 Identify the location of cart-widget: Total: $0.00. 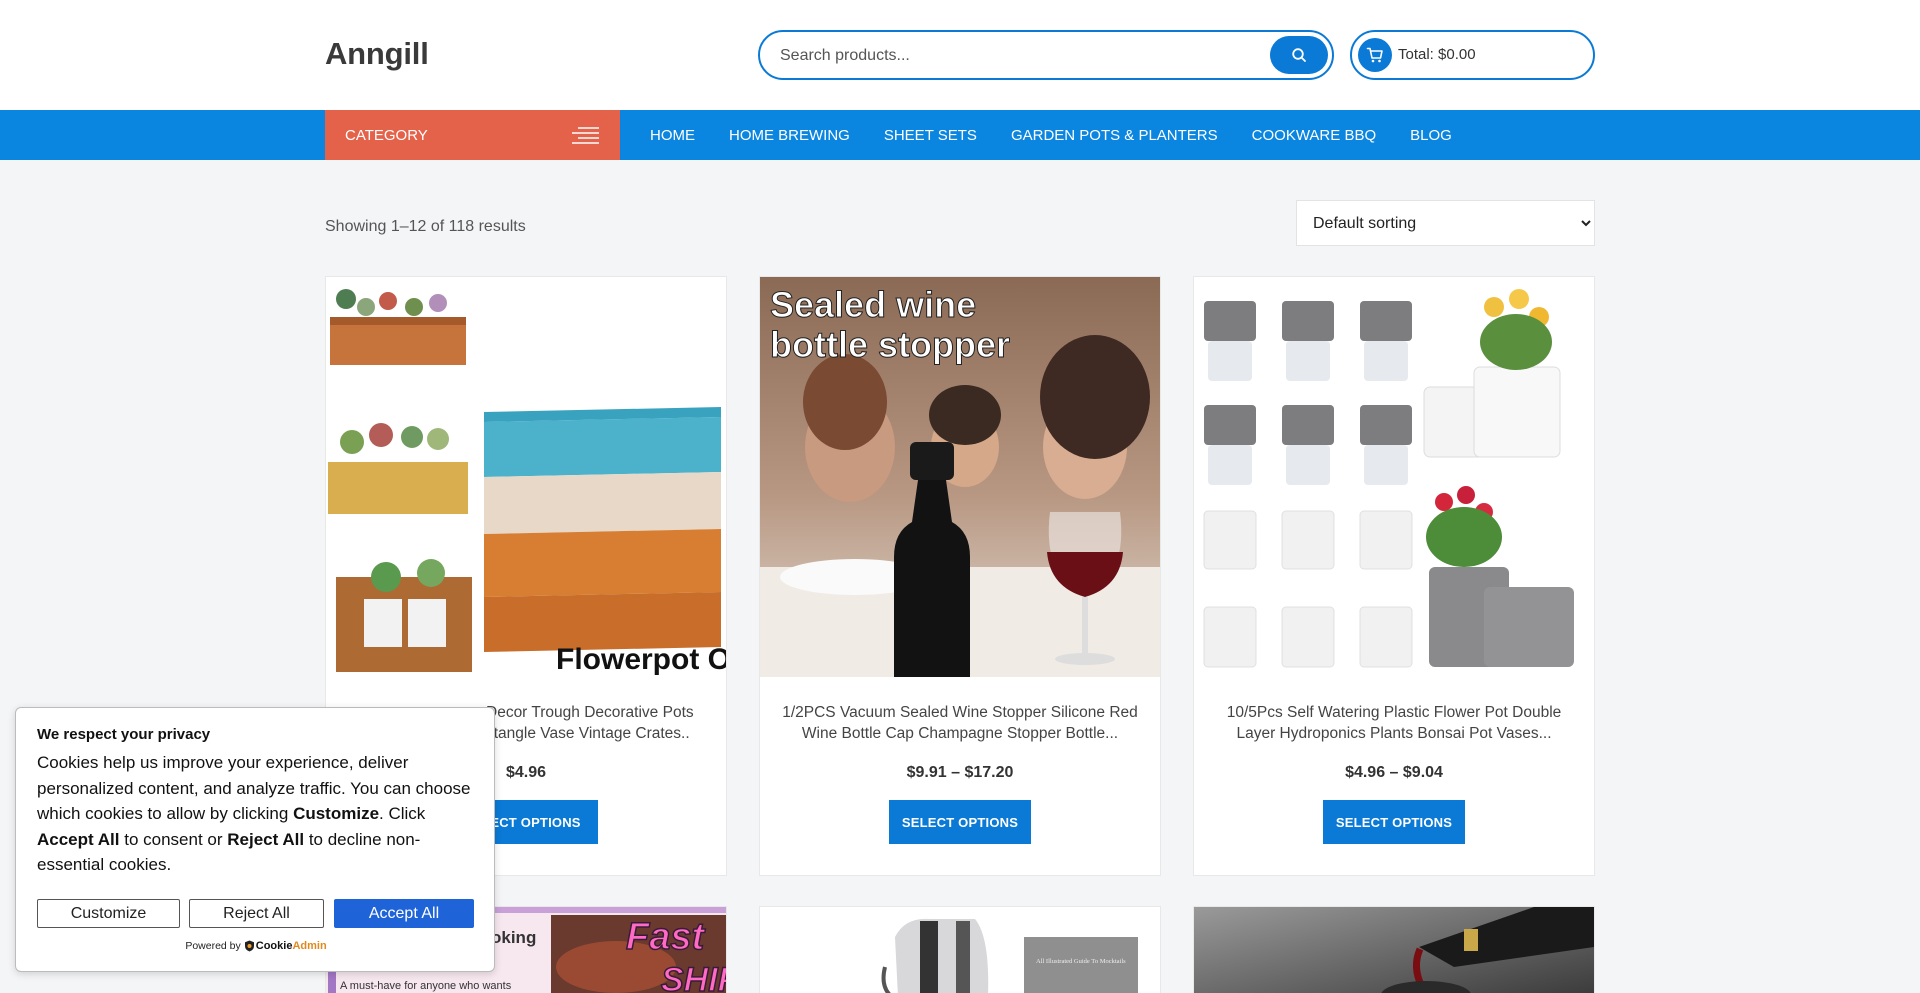
(1472, 55).